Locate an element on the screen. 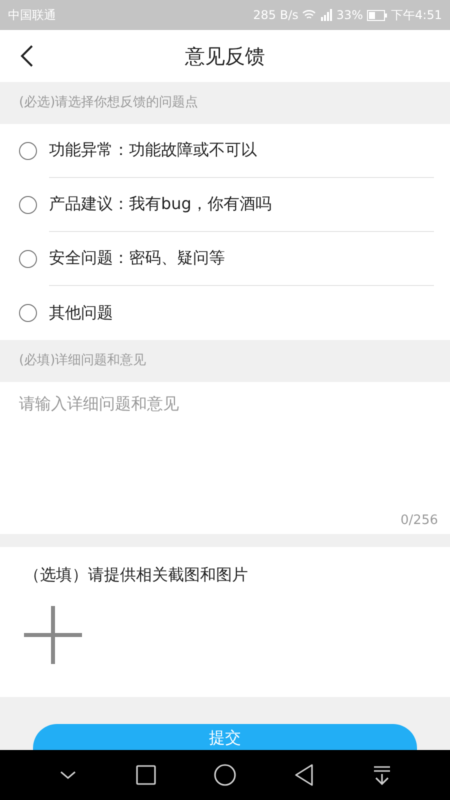  section-header: (必填)详细问题和意见 is located at coordinates (83, 361).